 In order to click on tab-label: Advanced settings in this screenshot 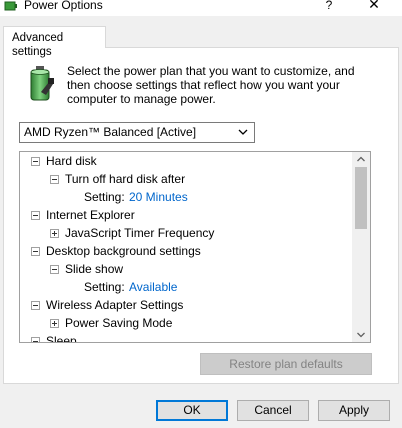, I will do `click(38, 45)`.